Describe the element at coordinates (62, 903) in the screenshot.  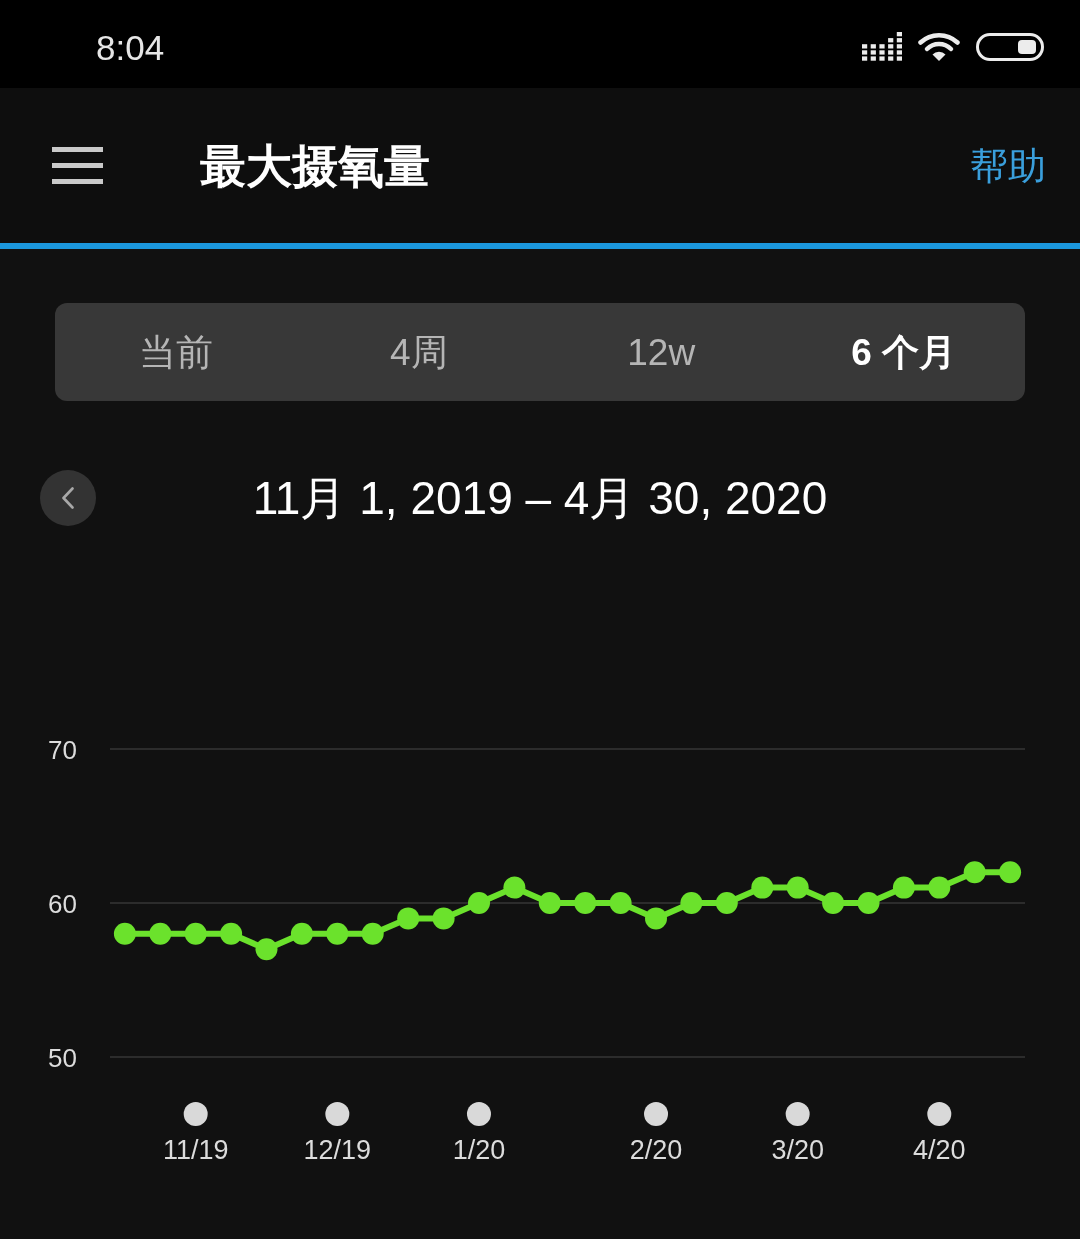
I see `y-axis-label: 60` at that location.